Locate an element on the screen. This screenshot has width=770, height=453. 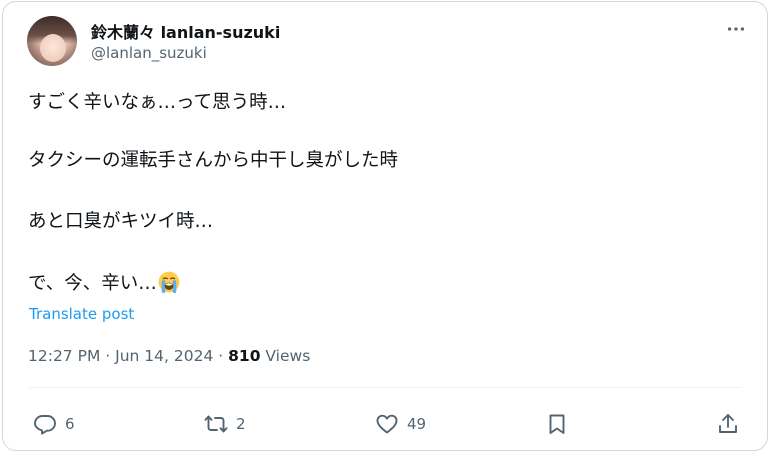
views-label: Views is located at coordinates (288, 356).